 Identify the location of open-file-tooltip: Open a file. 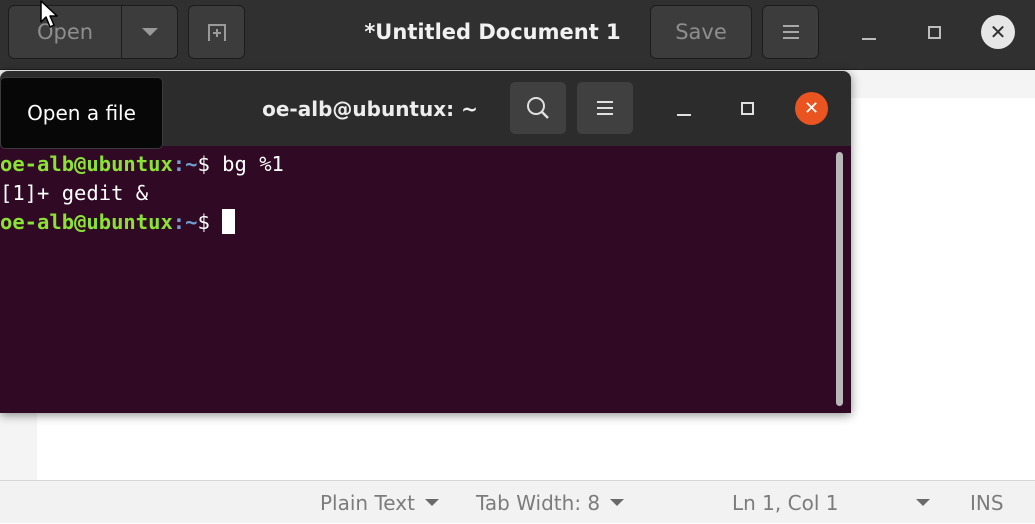
(81, 113).